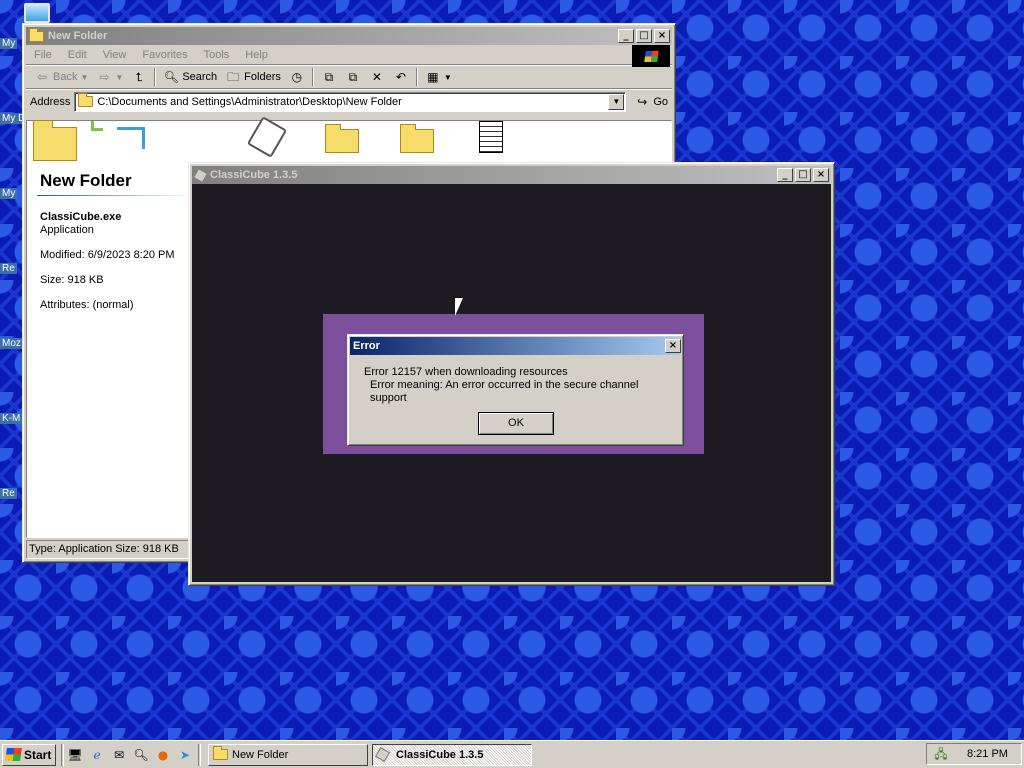 This screenshot has height=768, width=1024. Describe the element at coordinates (515, 346) in the screenshot. I see `error-dialog-titlebar: Error ×` at that location.